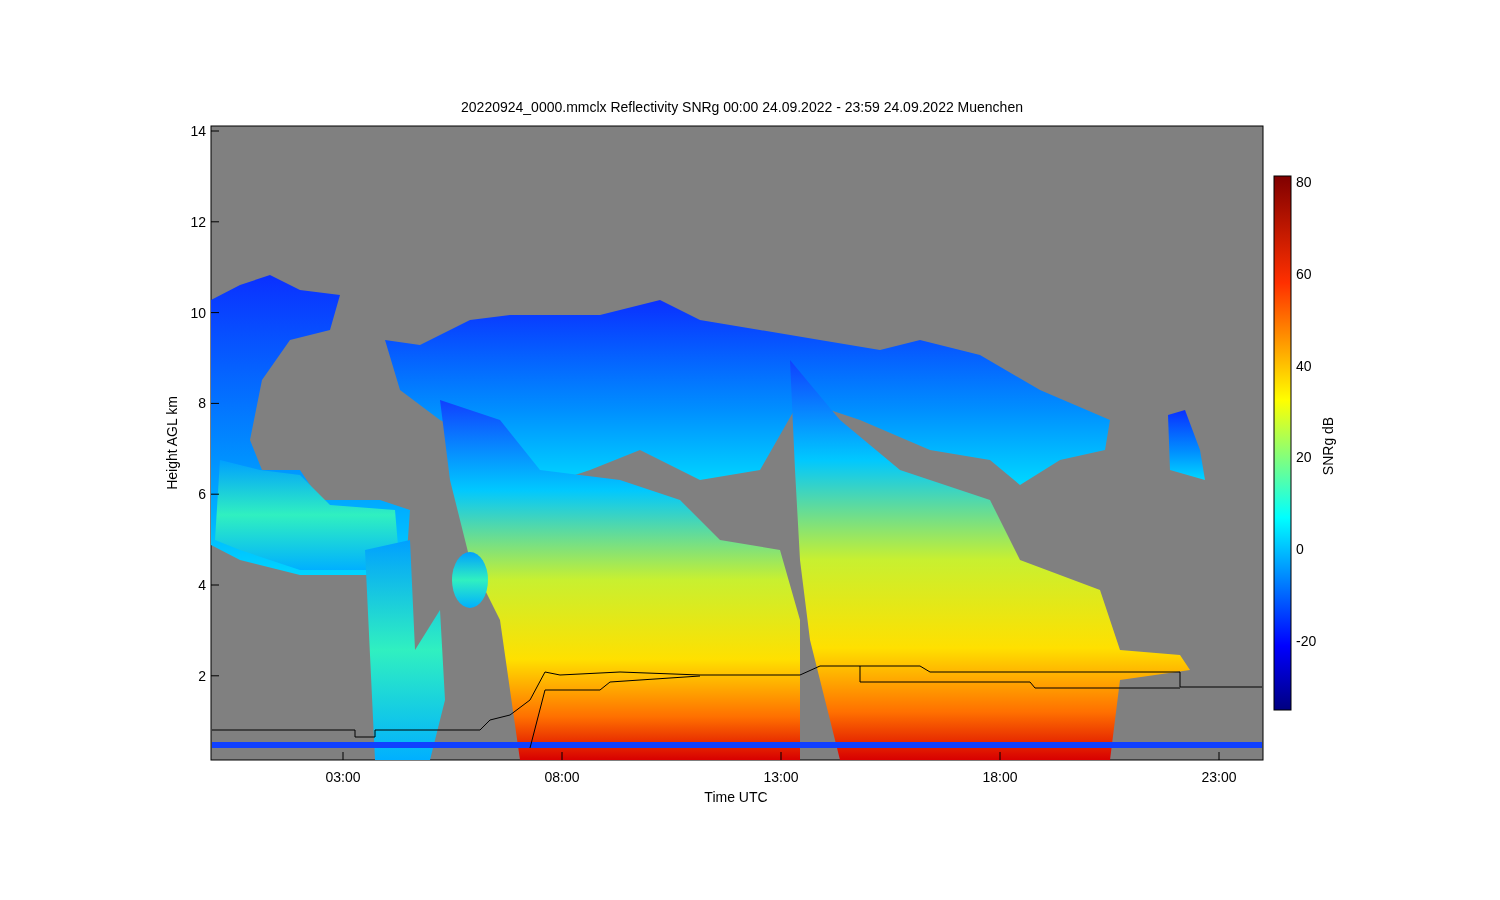  What do you see at coordinates (198, 221) in the screenshot?
I see `tick-label: 12` at bounding box center [198, 221].